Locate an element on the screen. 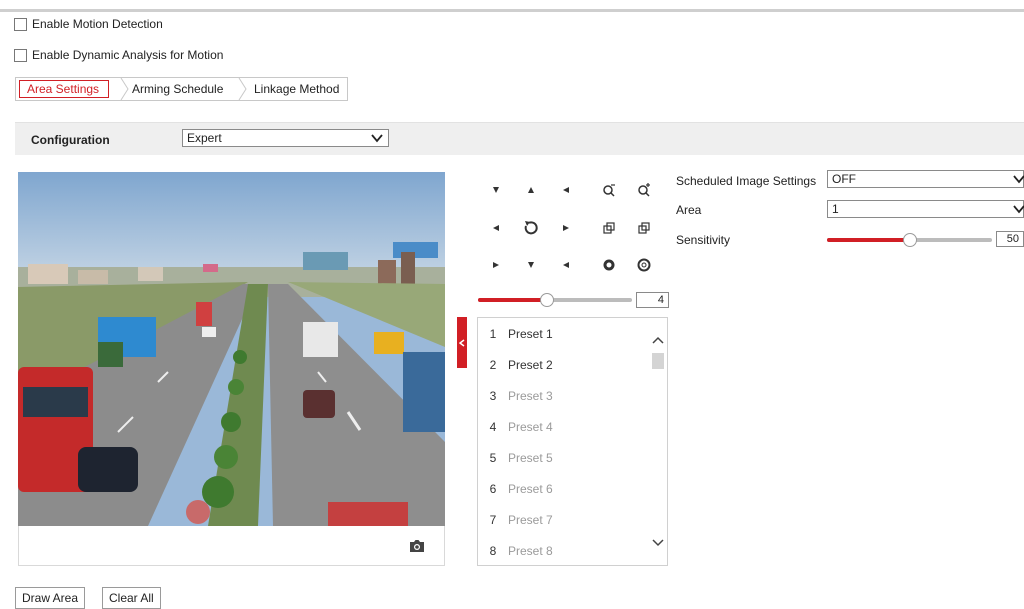 This screenshot has width=1024, height=609. sensitivity-label: Sensitivity is located at coordinates (703, 240).